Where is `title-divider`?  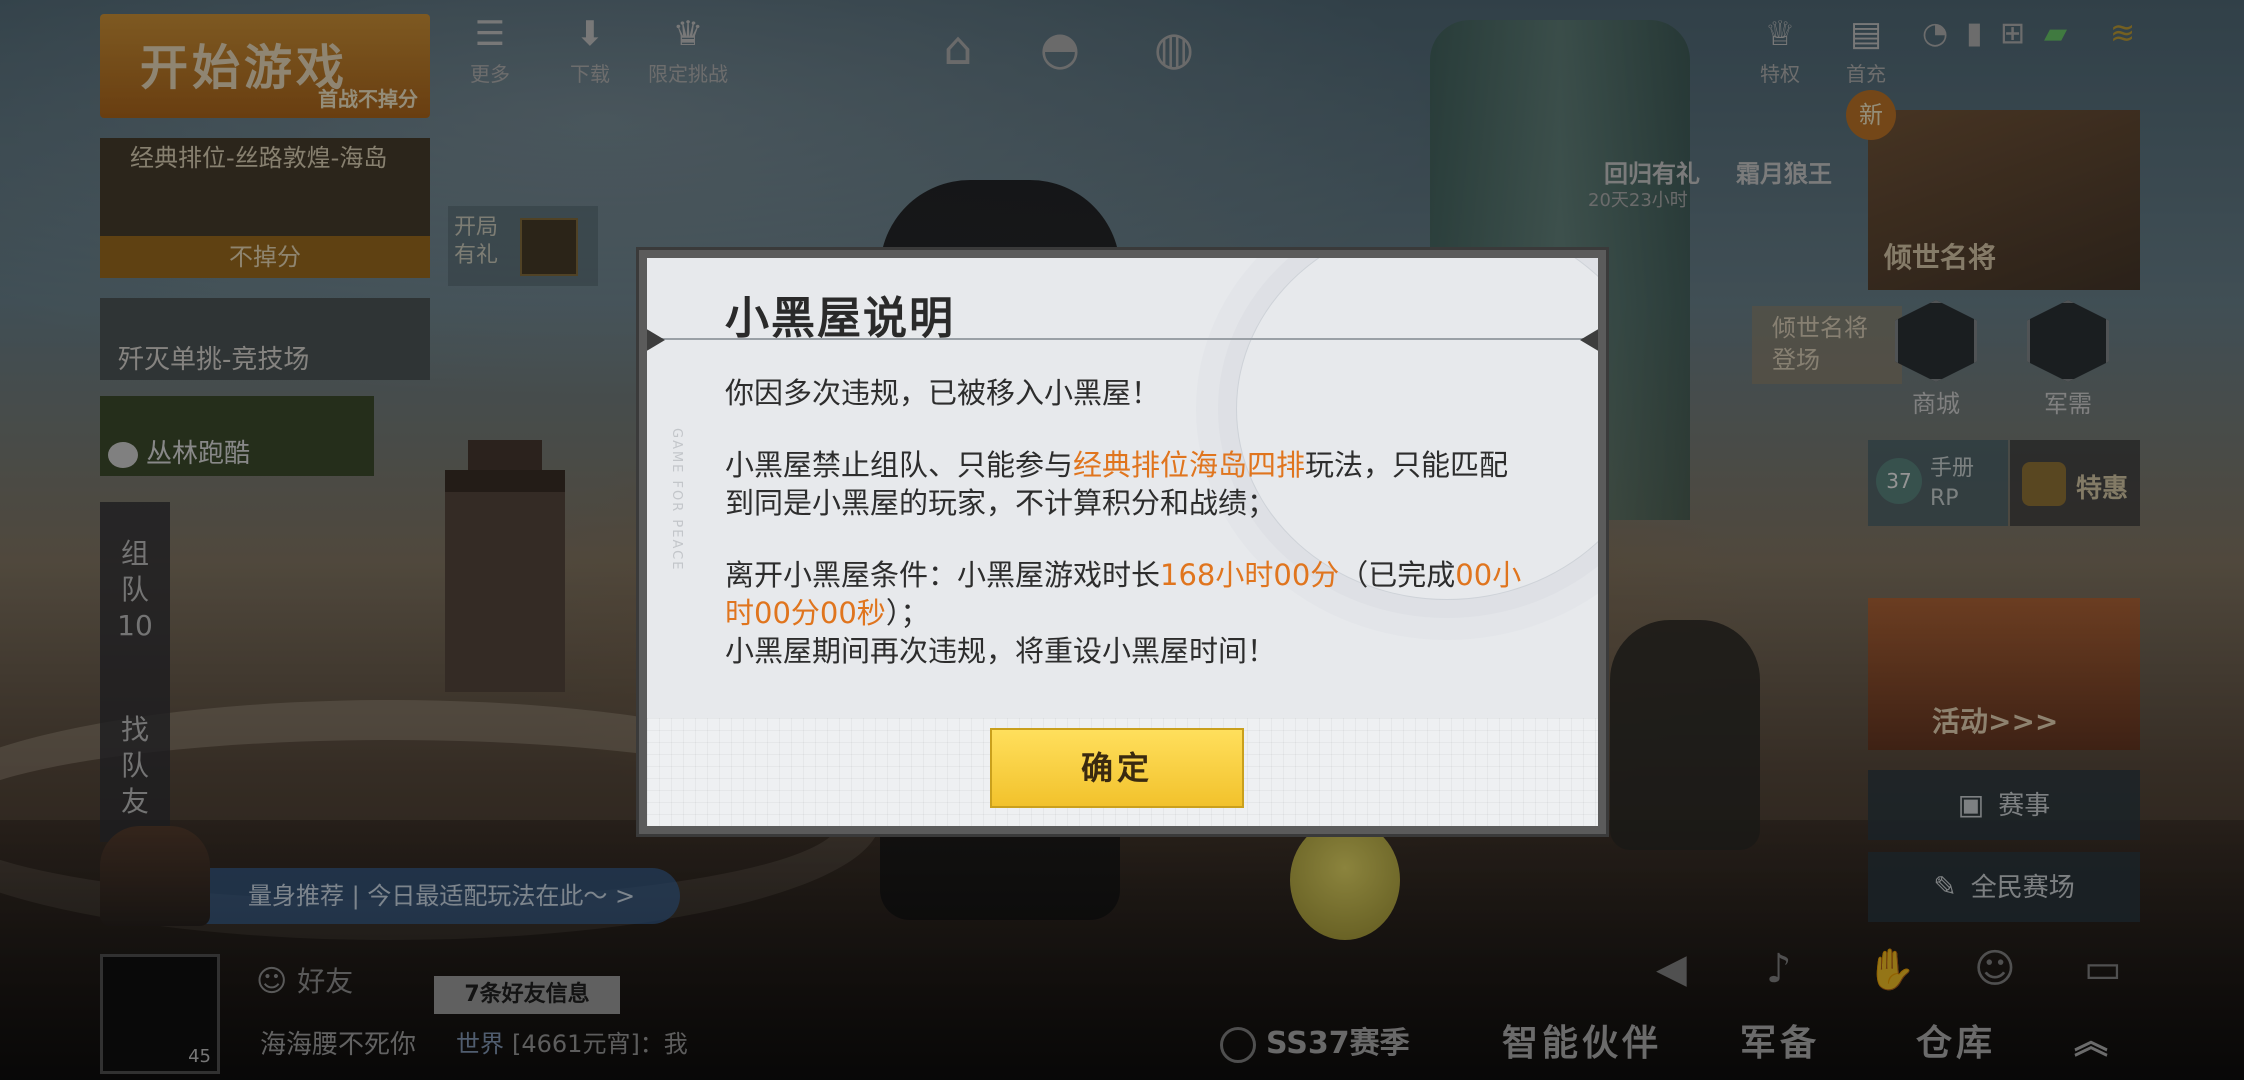 title-divider is located at coordinates (1122, 339).